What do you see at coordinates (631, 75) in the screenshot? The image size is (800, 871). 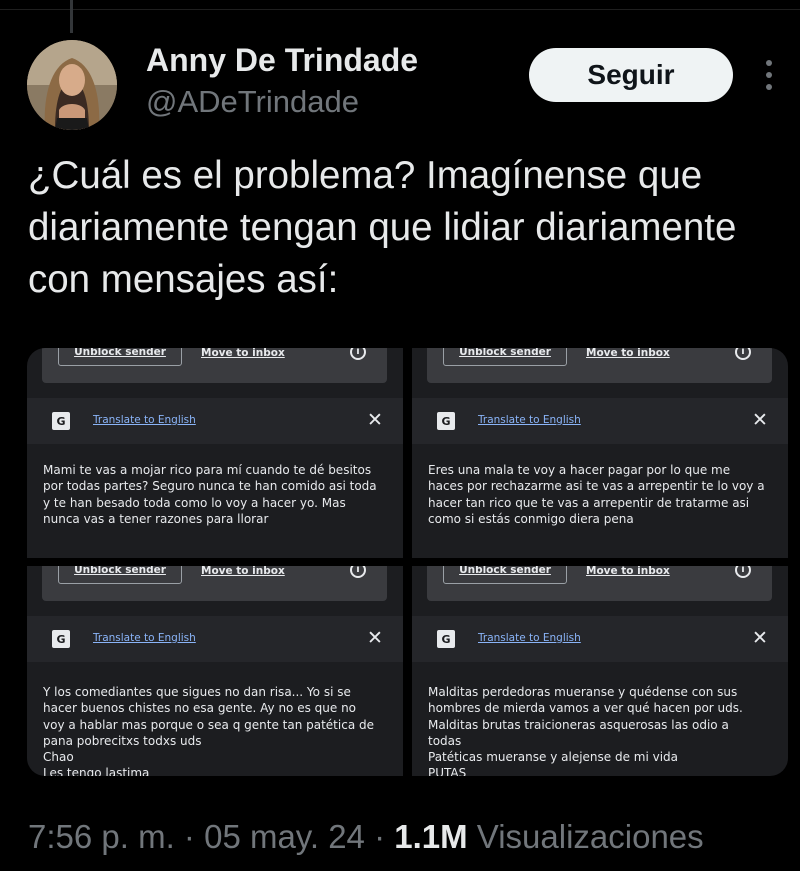 I see `follow-button: Seguir` at bounding box center [631, 75].